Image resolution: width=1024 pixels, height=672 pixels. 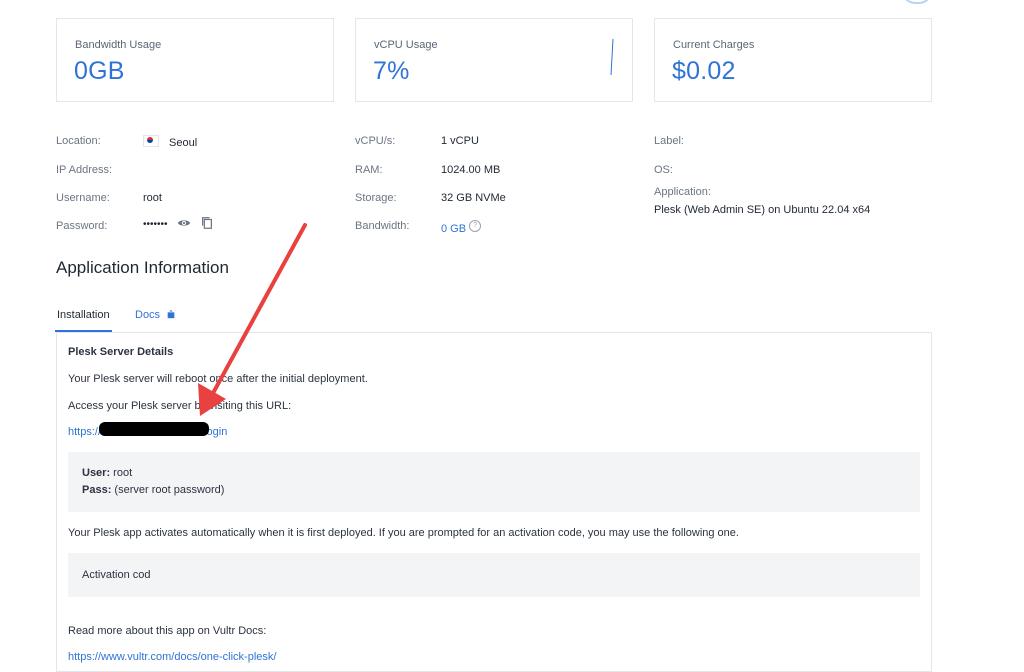 What do you see at coordinates (167, 631) in the screenshot?
I see `read-more-text: Read more about this app on Vultr Docs:` at bounding box center [167, 631].